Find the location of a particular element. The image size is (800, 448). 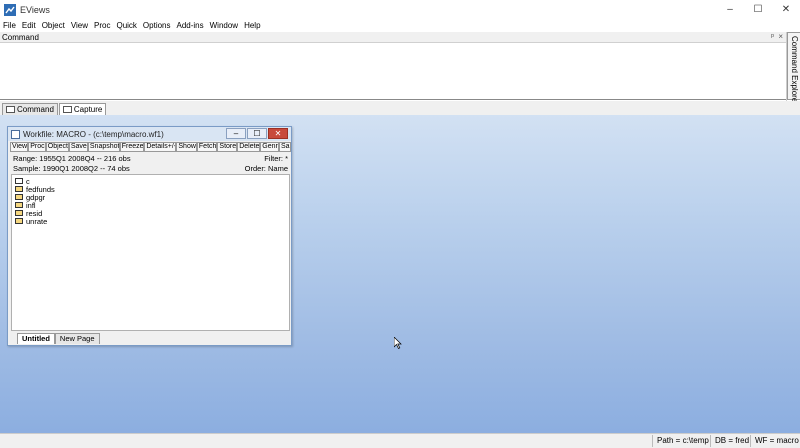

command-explorer-strip: Command Explorer is located at coordinates (793, 68).